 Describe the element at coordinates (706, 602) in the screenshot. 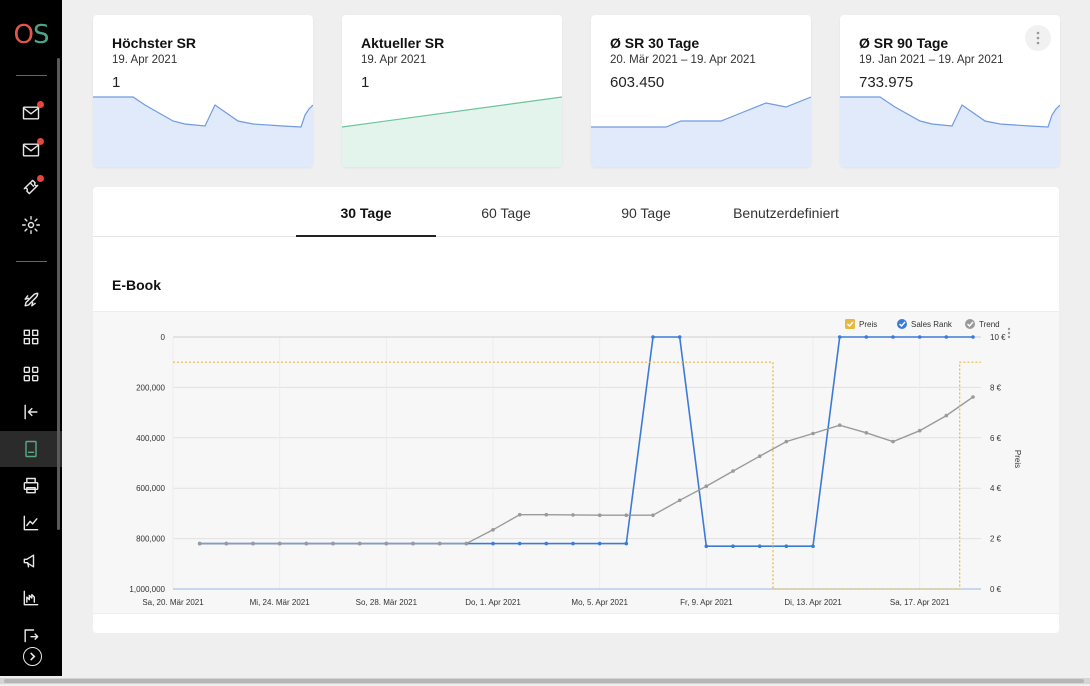

I see `x-tick-label: Fr, 9. Apr 2021` at that location.